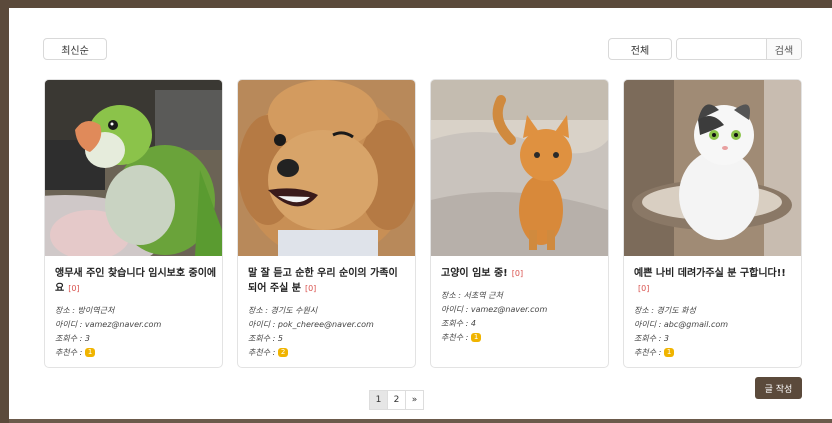  What do you see at coordinates (414, 400) in the screenshot?
I see `next-page-link: »` at bounding box center [414, 400].